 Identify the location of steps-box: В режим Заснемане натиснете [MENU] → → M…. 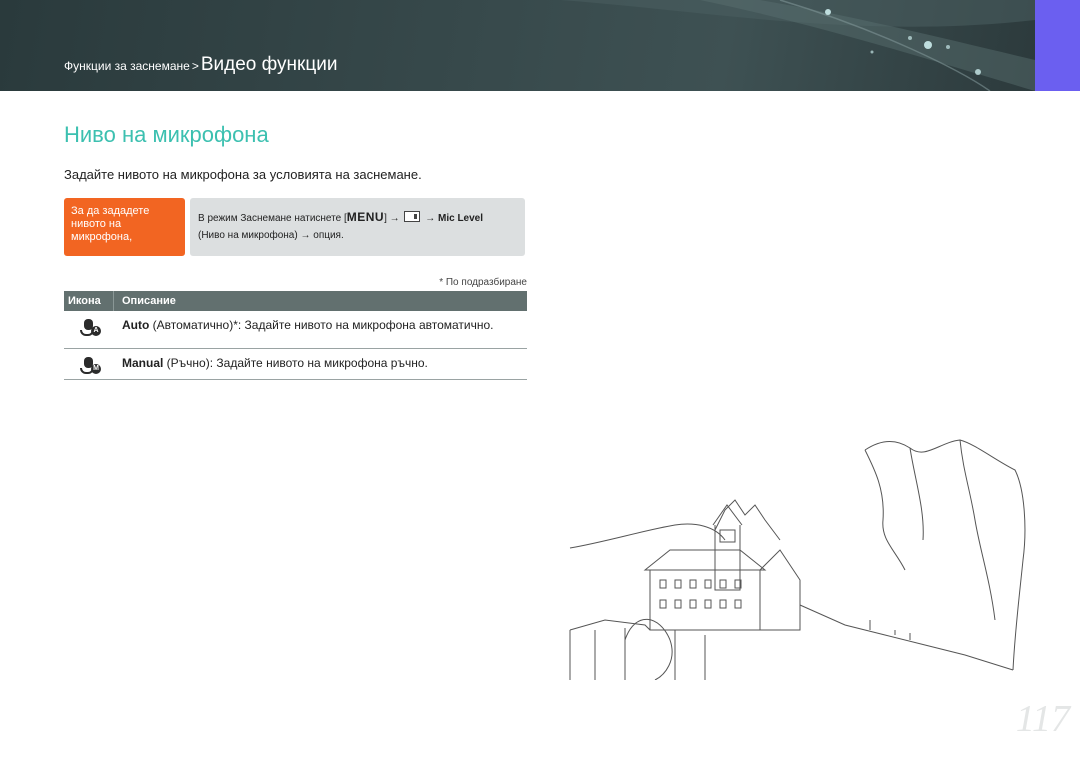
(357, 227).